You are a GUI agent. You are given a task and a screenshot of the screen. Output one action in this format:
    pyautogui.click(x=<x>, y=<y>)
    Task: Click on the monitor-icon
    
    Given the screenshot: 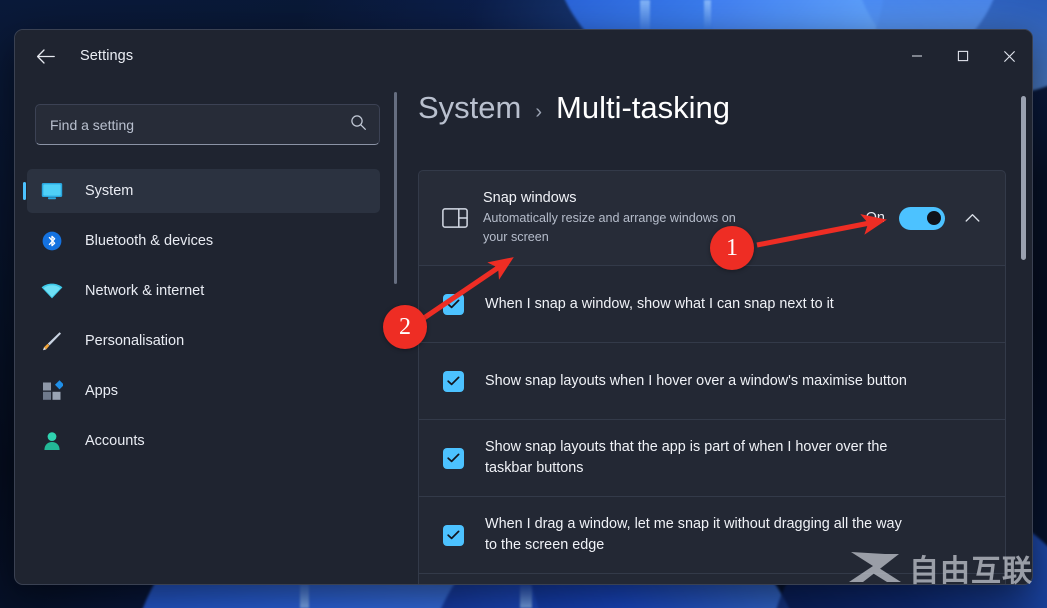 What is the action you would take?
    pyautogui.click(x=52, y=191)
    